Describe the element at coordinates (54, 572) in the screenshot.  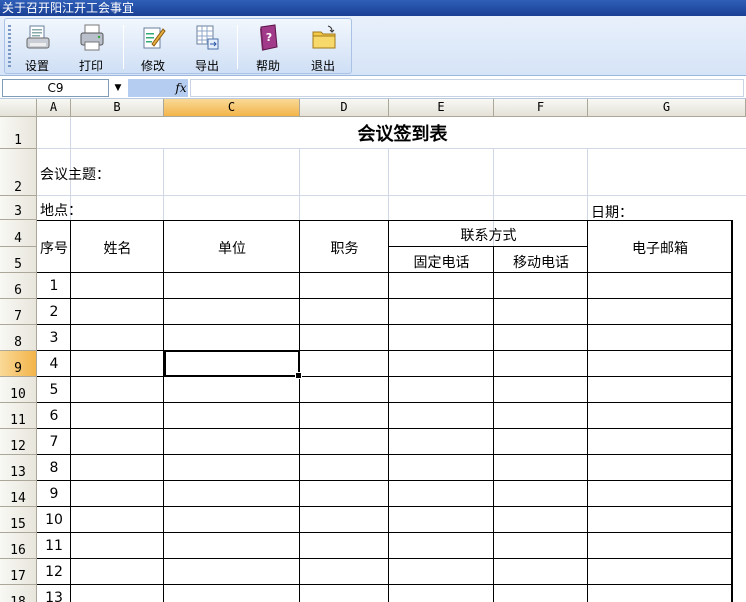
I see `seq-cell: 12` at that location.